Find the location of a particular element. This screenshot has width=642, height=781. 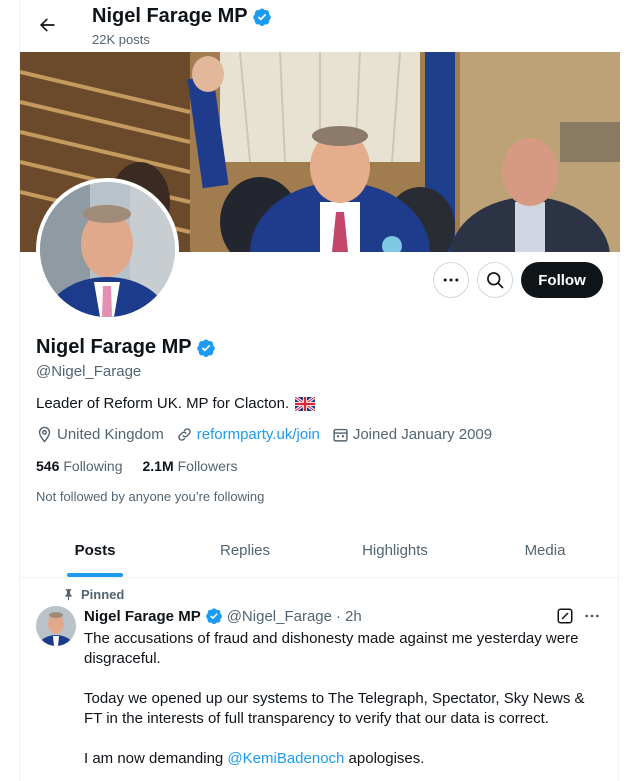

tab-posts: Posts is located at coordinates (95, 550).